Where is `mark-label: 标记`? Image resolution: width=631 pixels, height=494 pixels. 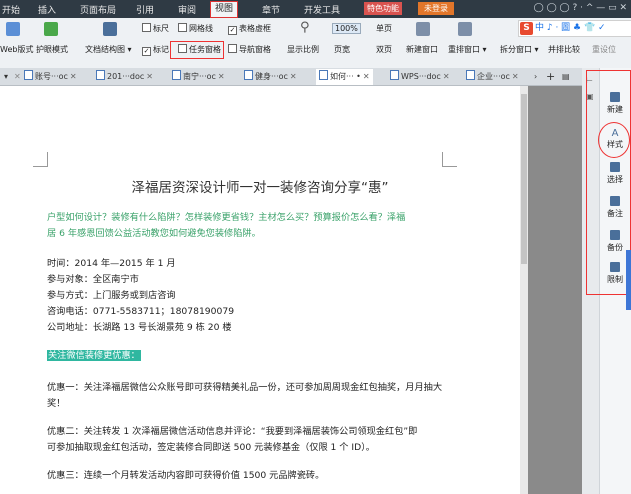
mark-label: 标记 is located at coordinates (161, 49).